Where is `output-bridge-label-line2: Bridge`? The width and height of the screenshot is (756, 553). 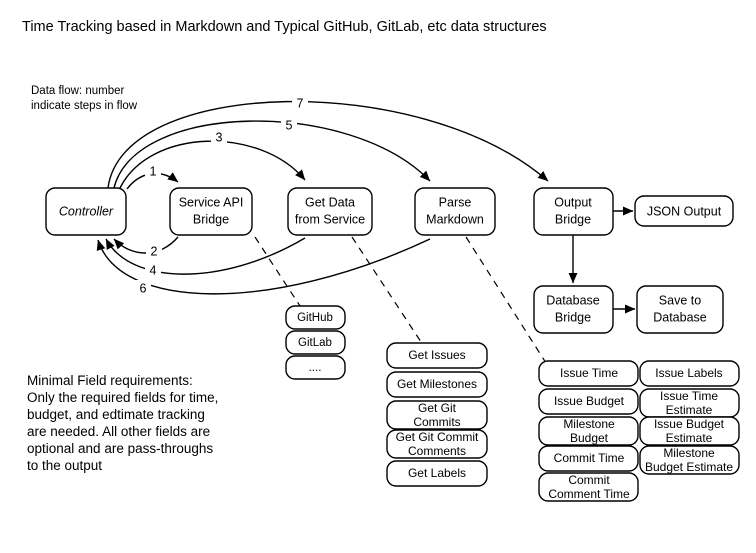
output-bridge-label-line2: Bridge is located at coordinates (573, 219).